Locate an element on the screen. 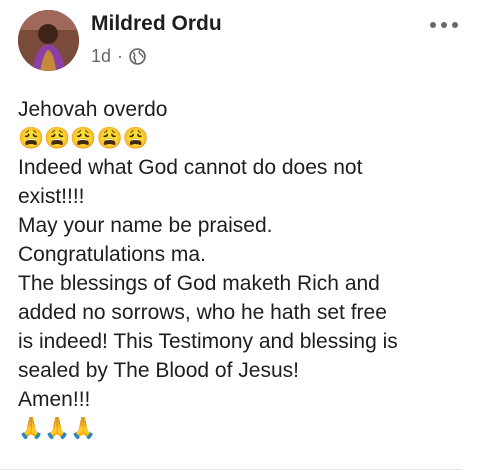 Image resolution: width=480 pixels, height=472 pixels. post-line: added no sorrows, who he hath set free is located at coordinates (202, 312).